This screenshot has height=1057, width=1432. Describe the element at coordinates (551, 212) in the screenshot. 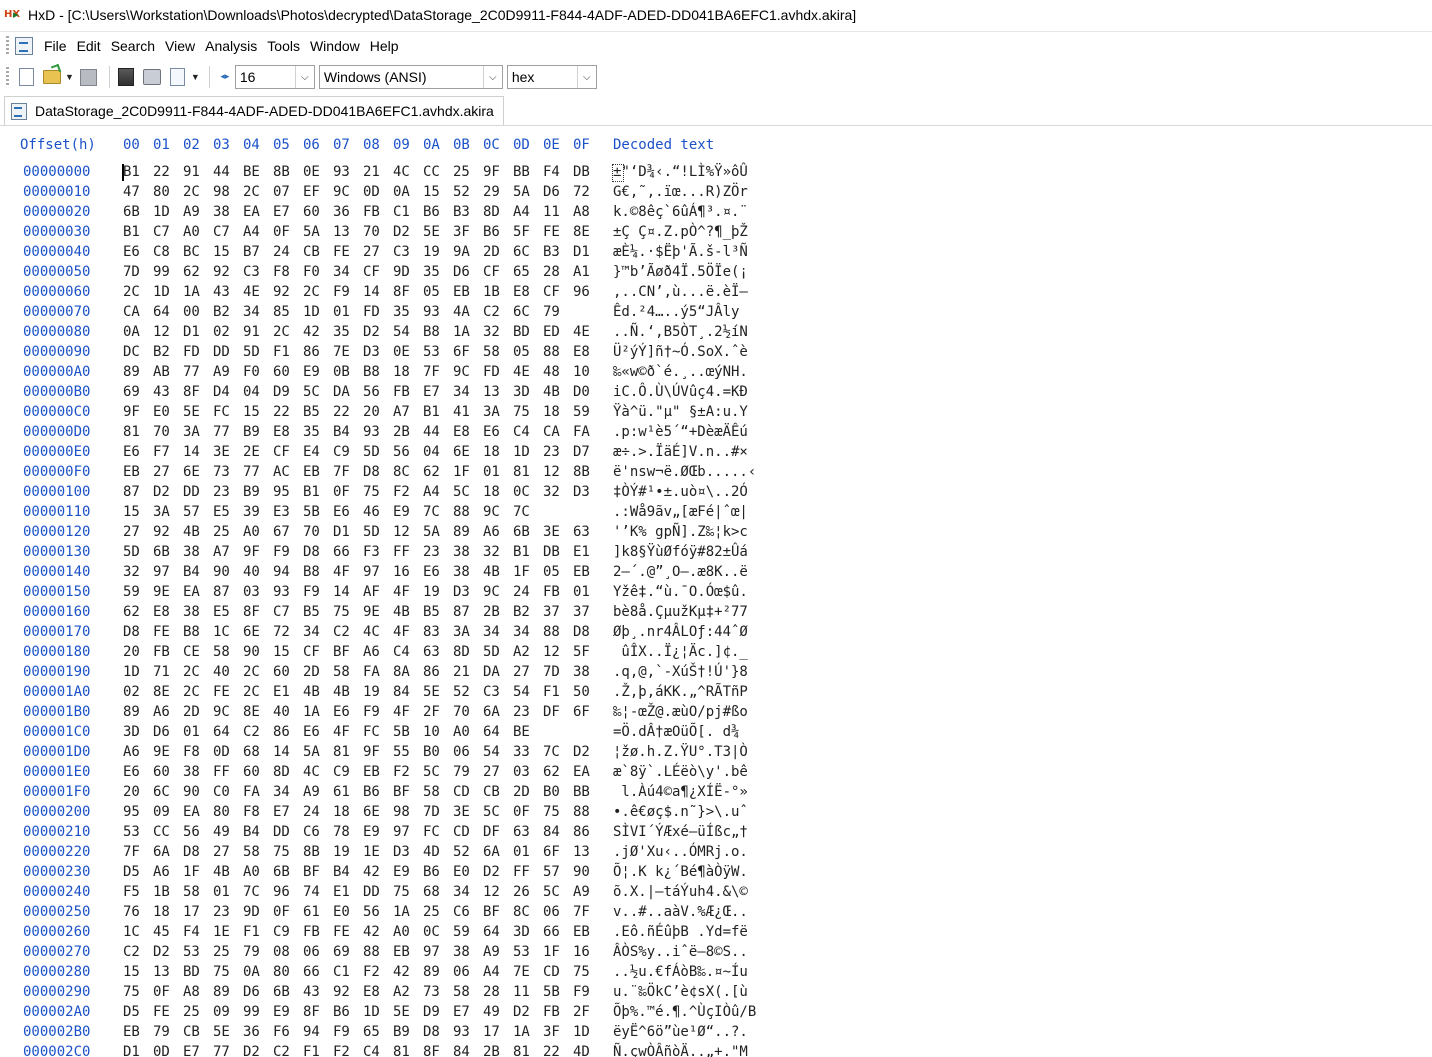

I see `hex-byte: 11` at that location.